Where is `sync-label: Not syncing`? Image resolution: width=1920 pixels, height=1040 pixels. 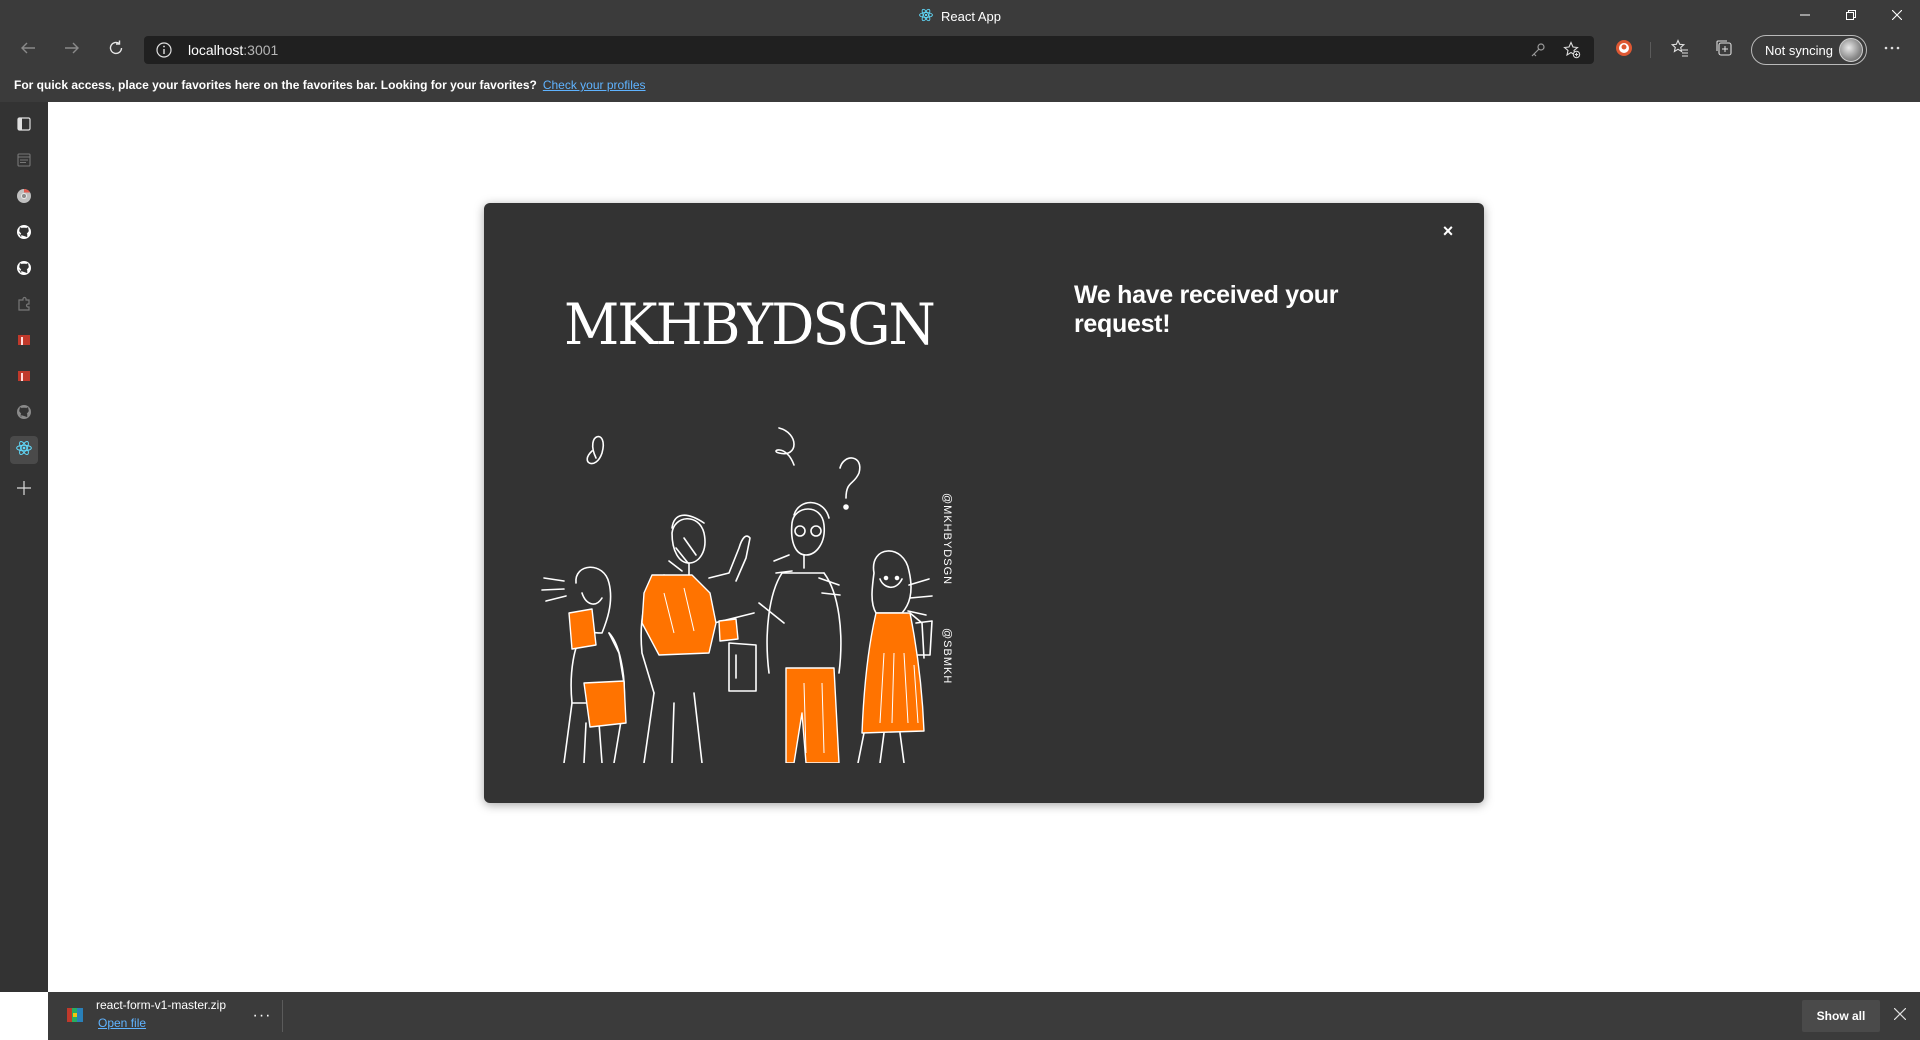 sync-label: Not syncing is located at coordinates (1799, 50).